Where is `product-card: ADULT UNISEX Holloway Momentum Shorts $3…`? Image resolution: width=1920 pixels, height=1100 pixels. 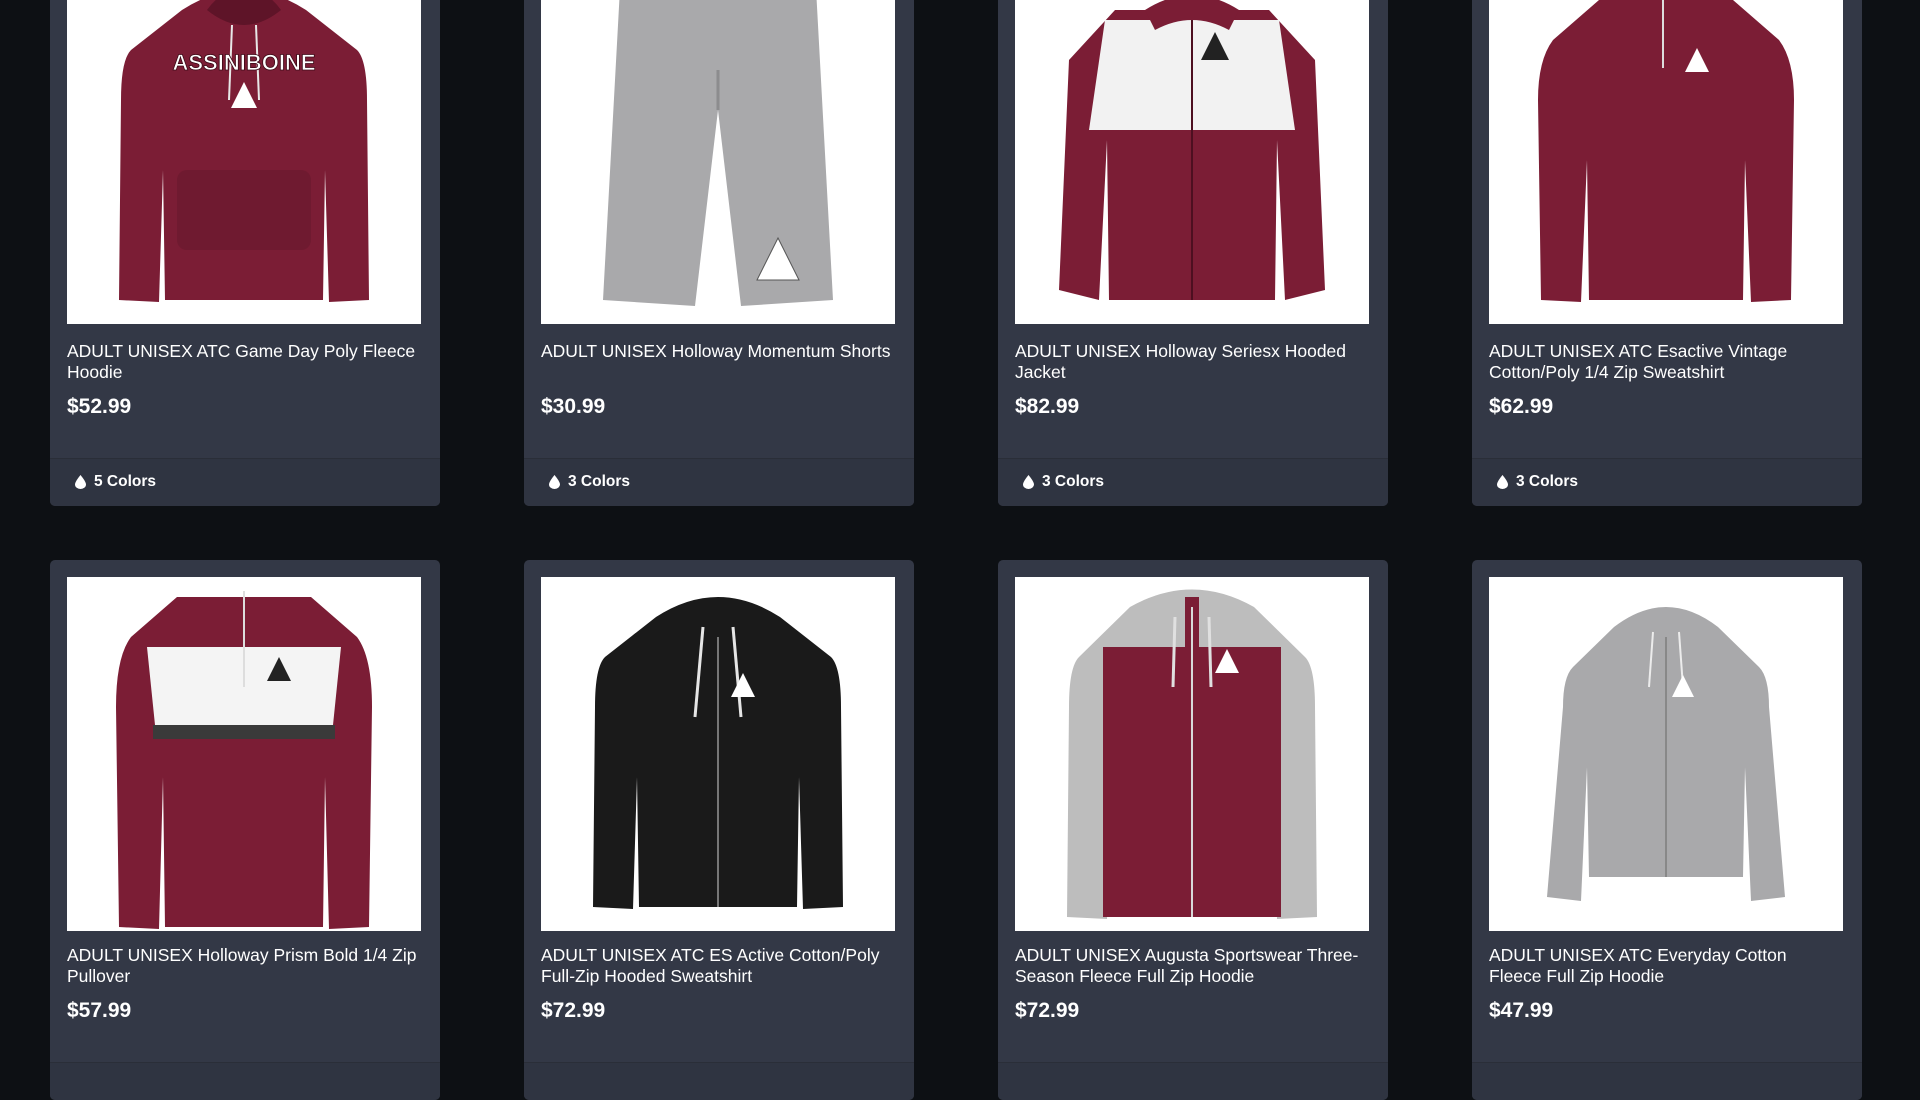 product-card: ADULT UNISEX Holloway Momentum Shorts $3… is located at coordinates (719, 253).